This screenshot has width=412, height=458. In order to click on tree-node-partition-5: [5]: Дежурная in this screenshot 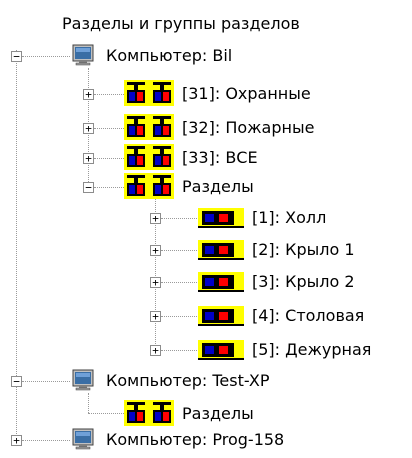, I will do `click(311, 350)`.